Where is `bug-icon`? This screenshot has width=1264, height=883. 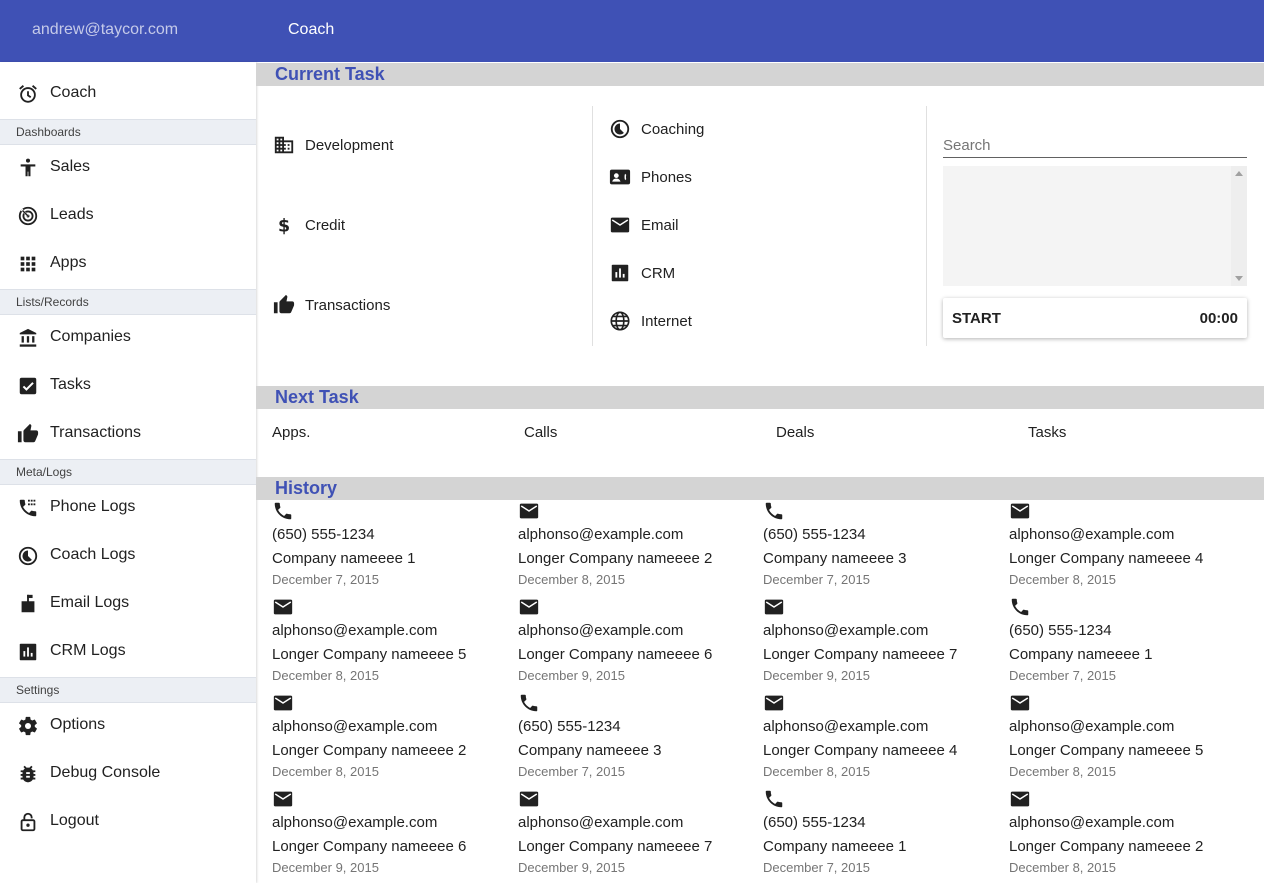
bug-icon is located at coordinates (28, 774).